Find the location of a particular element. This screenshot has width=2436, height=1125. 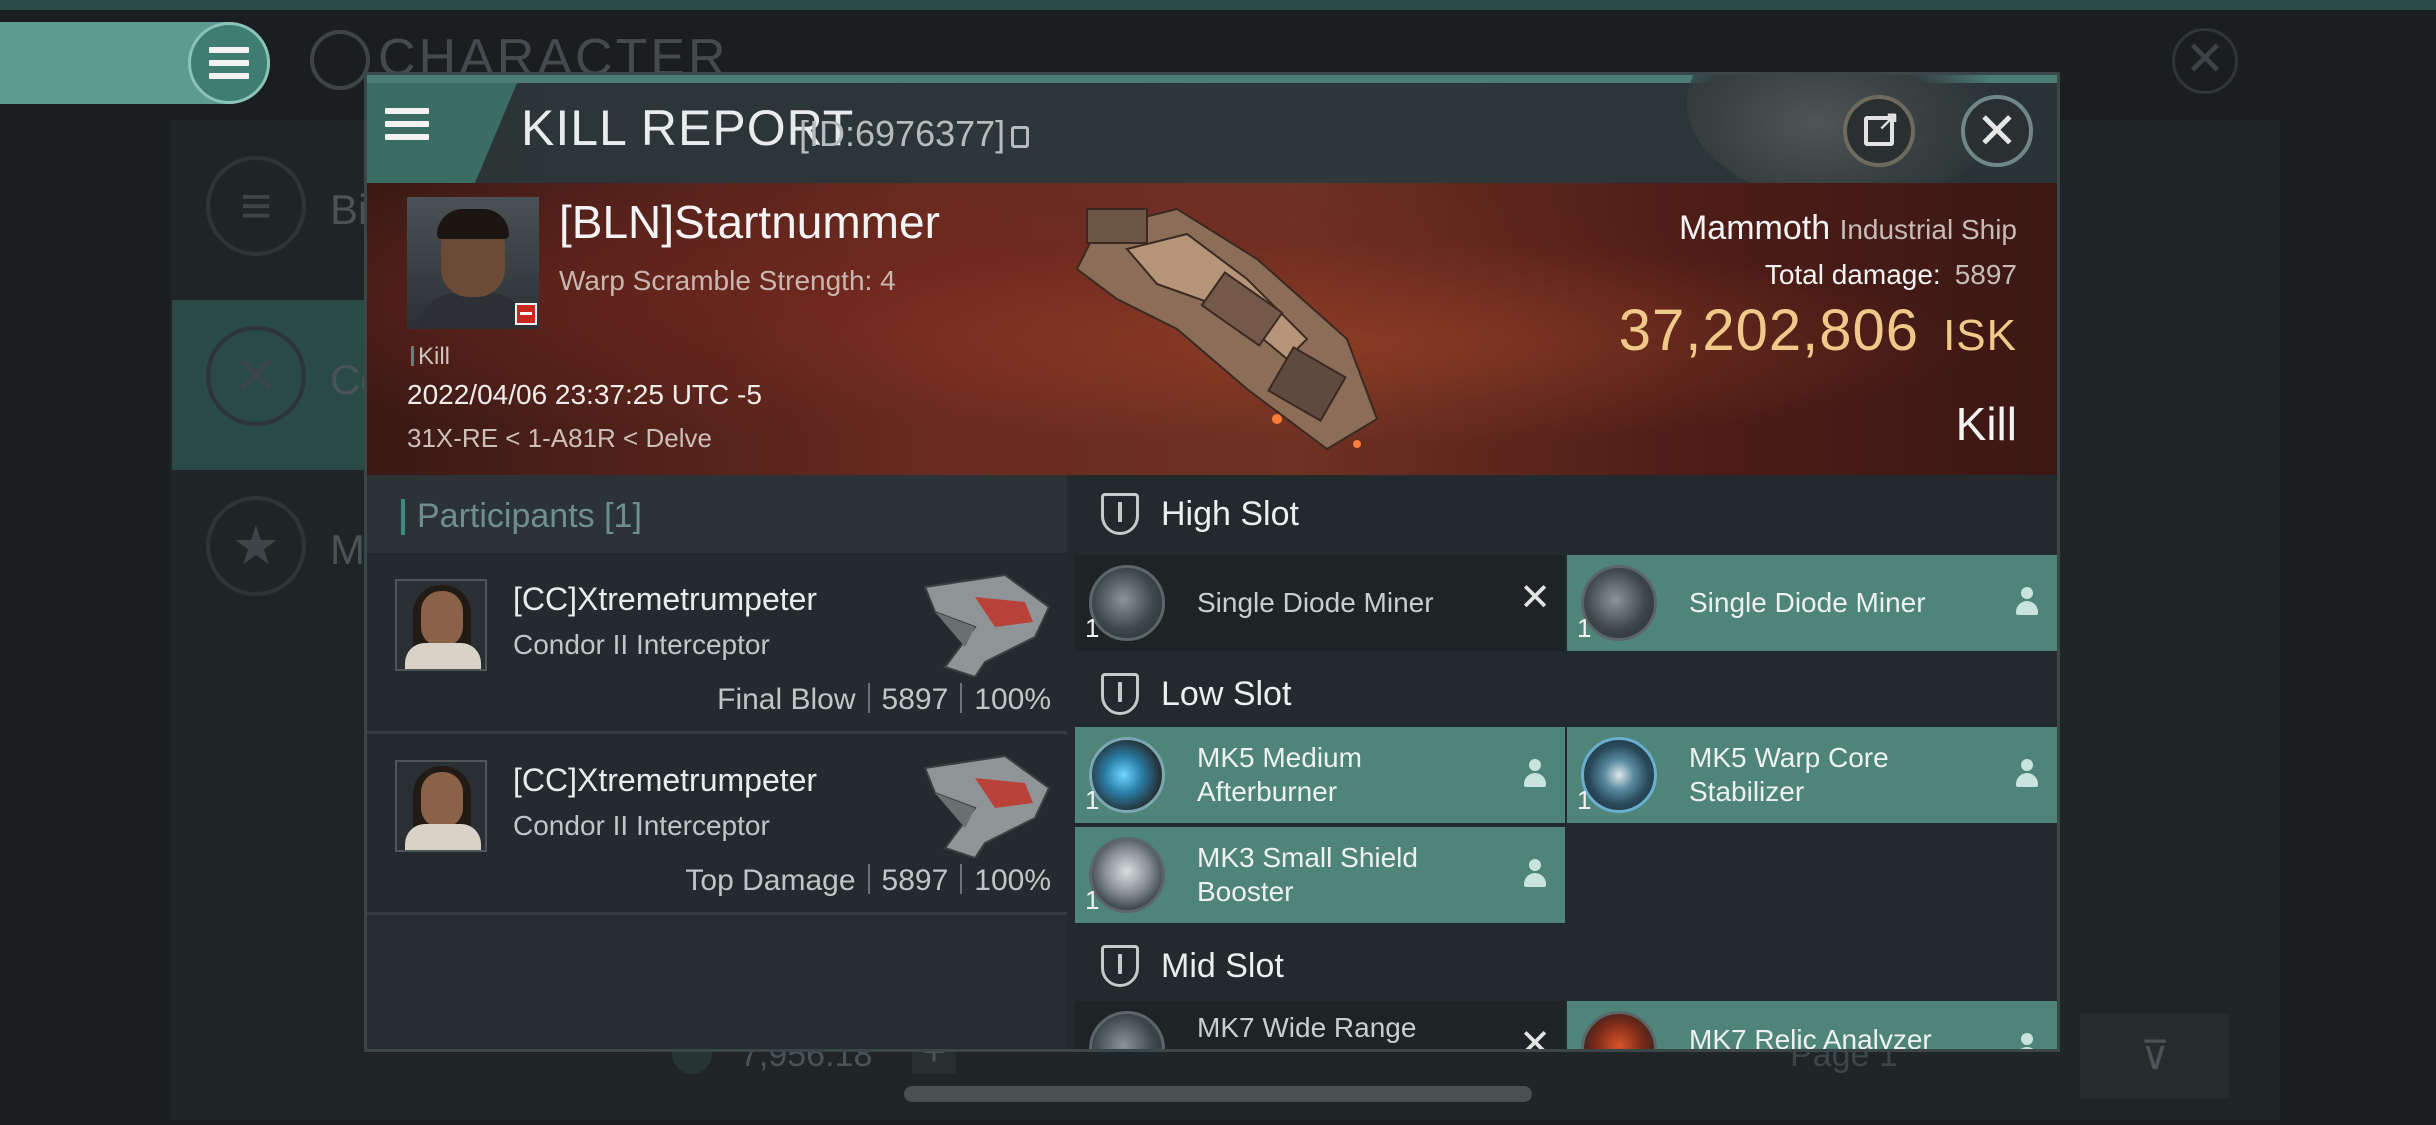

ship-name: Mammoth Industrial Ship is located at coordinates (1848, 228).